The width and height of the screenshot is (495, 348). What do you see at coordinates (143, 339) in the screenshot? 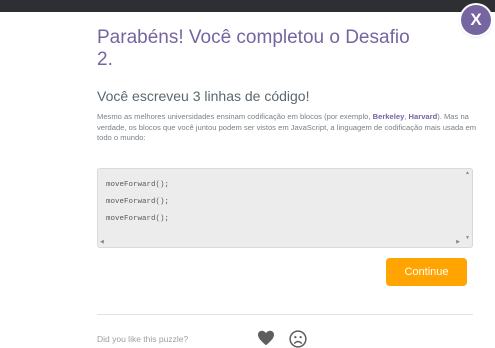
I see `feedback-prompt: Did you like this puzzle?` at bounding box center [143, 339].